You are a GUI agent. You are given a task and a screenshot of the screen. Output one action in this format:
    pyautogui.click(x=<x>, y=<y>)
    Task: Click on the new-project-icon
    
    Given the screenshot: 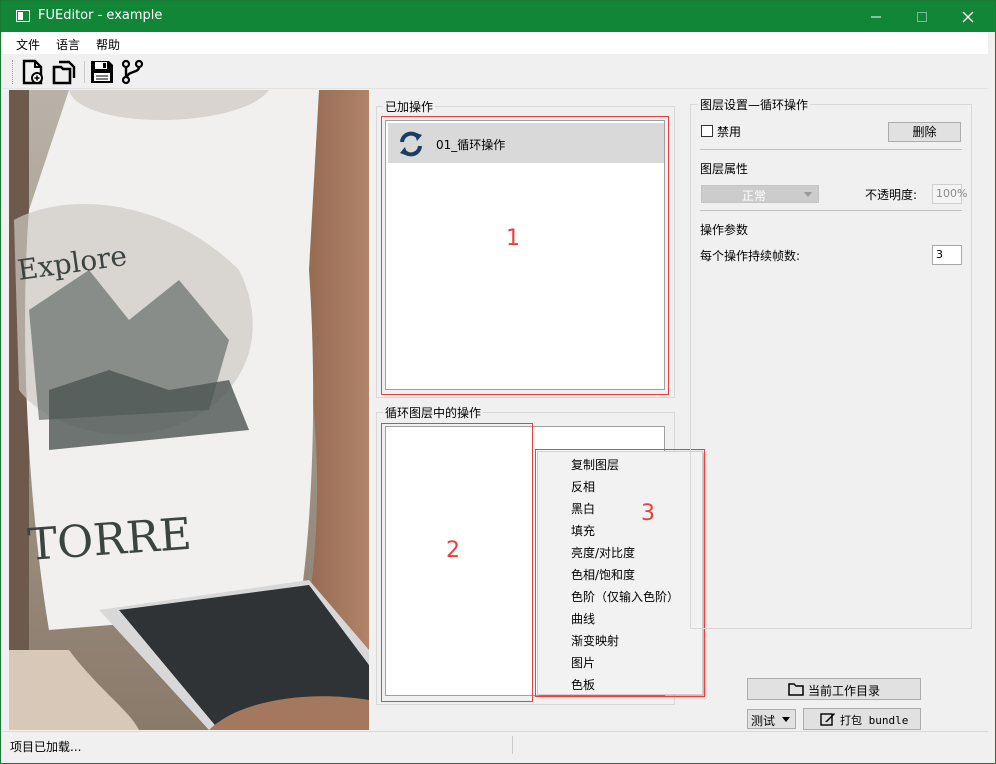 What is the action you would take?
    pyautogui.click(x=32, y=72)
    